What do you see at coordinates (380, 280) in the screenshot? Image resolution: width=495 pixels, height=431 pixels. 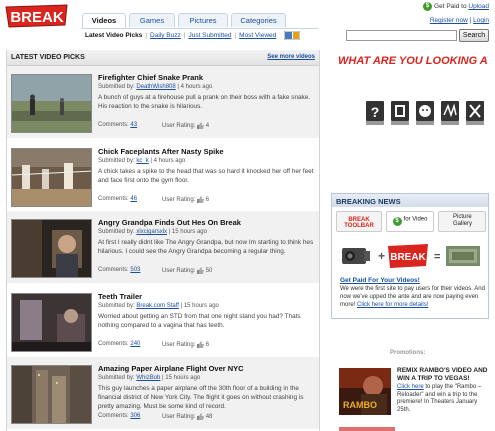 I see `get-paid-for-videos-link: Get Paid For Your Videos!` at bounding box center [380, 280].